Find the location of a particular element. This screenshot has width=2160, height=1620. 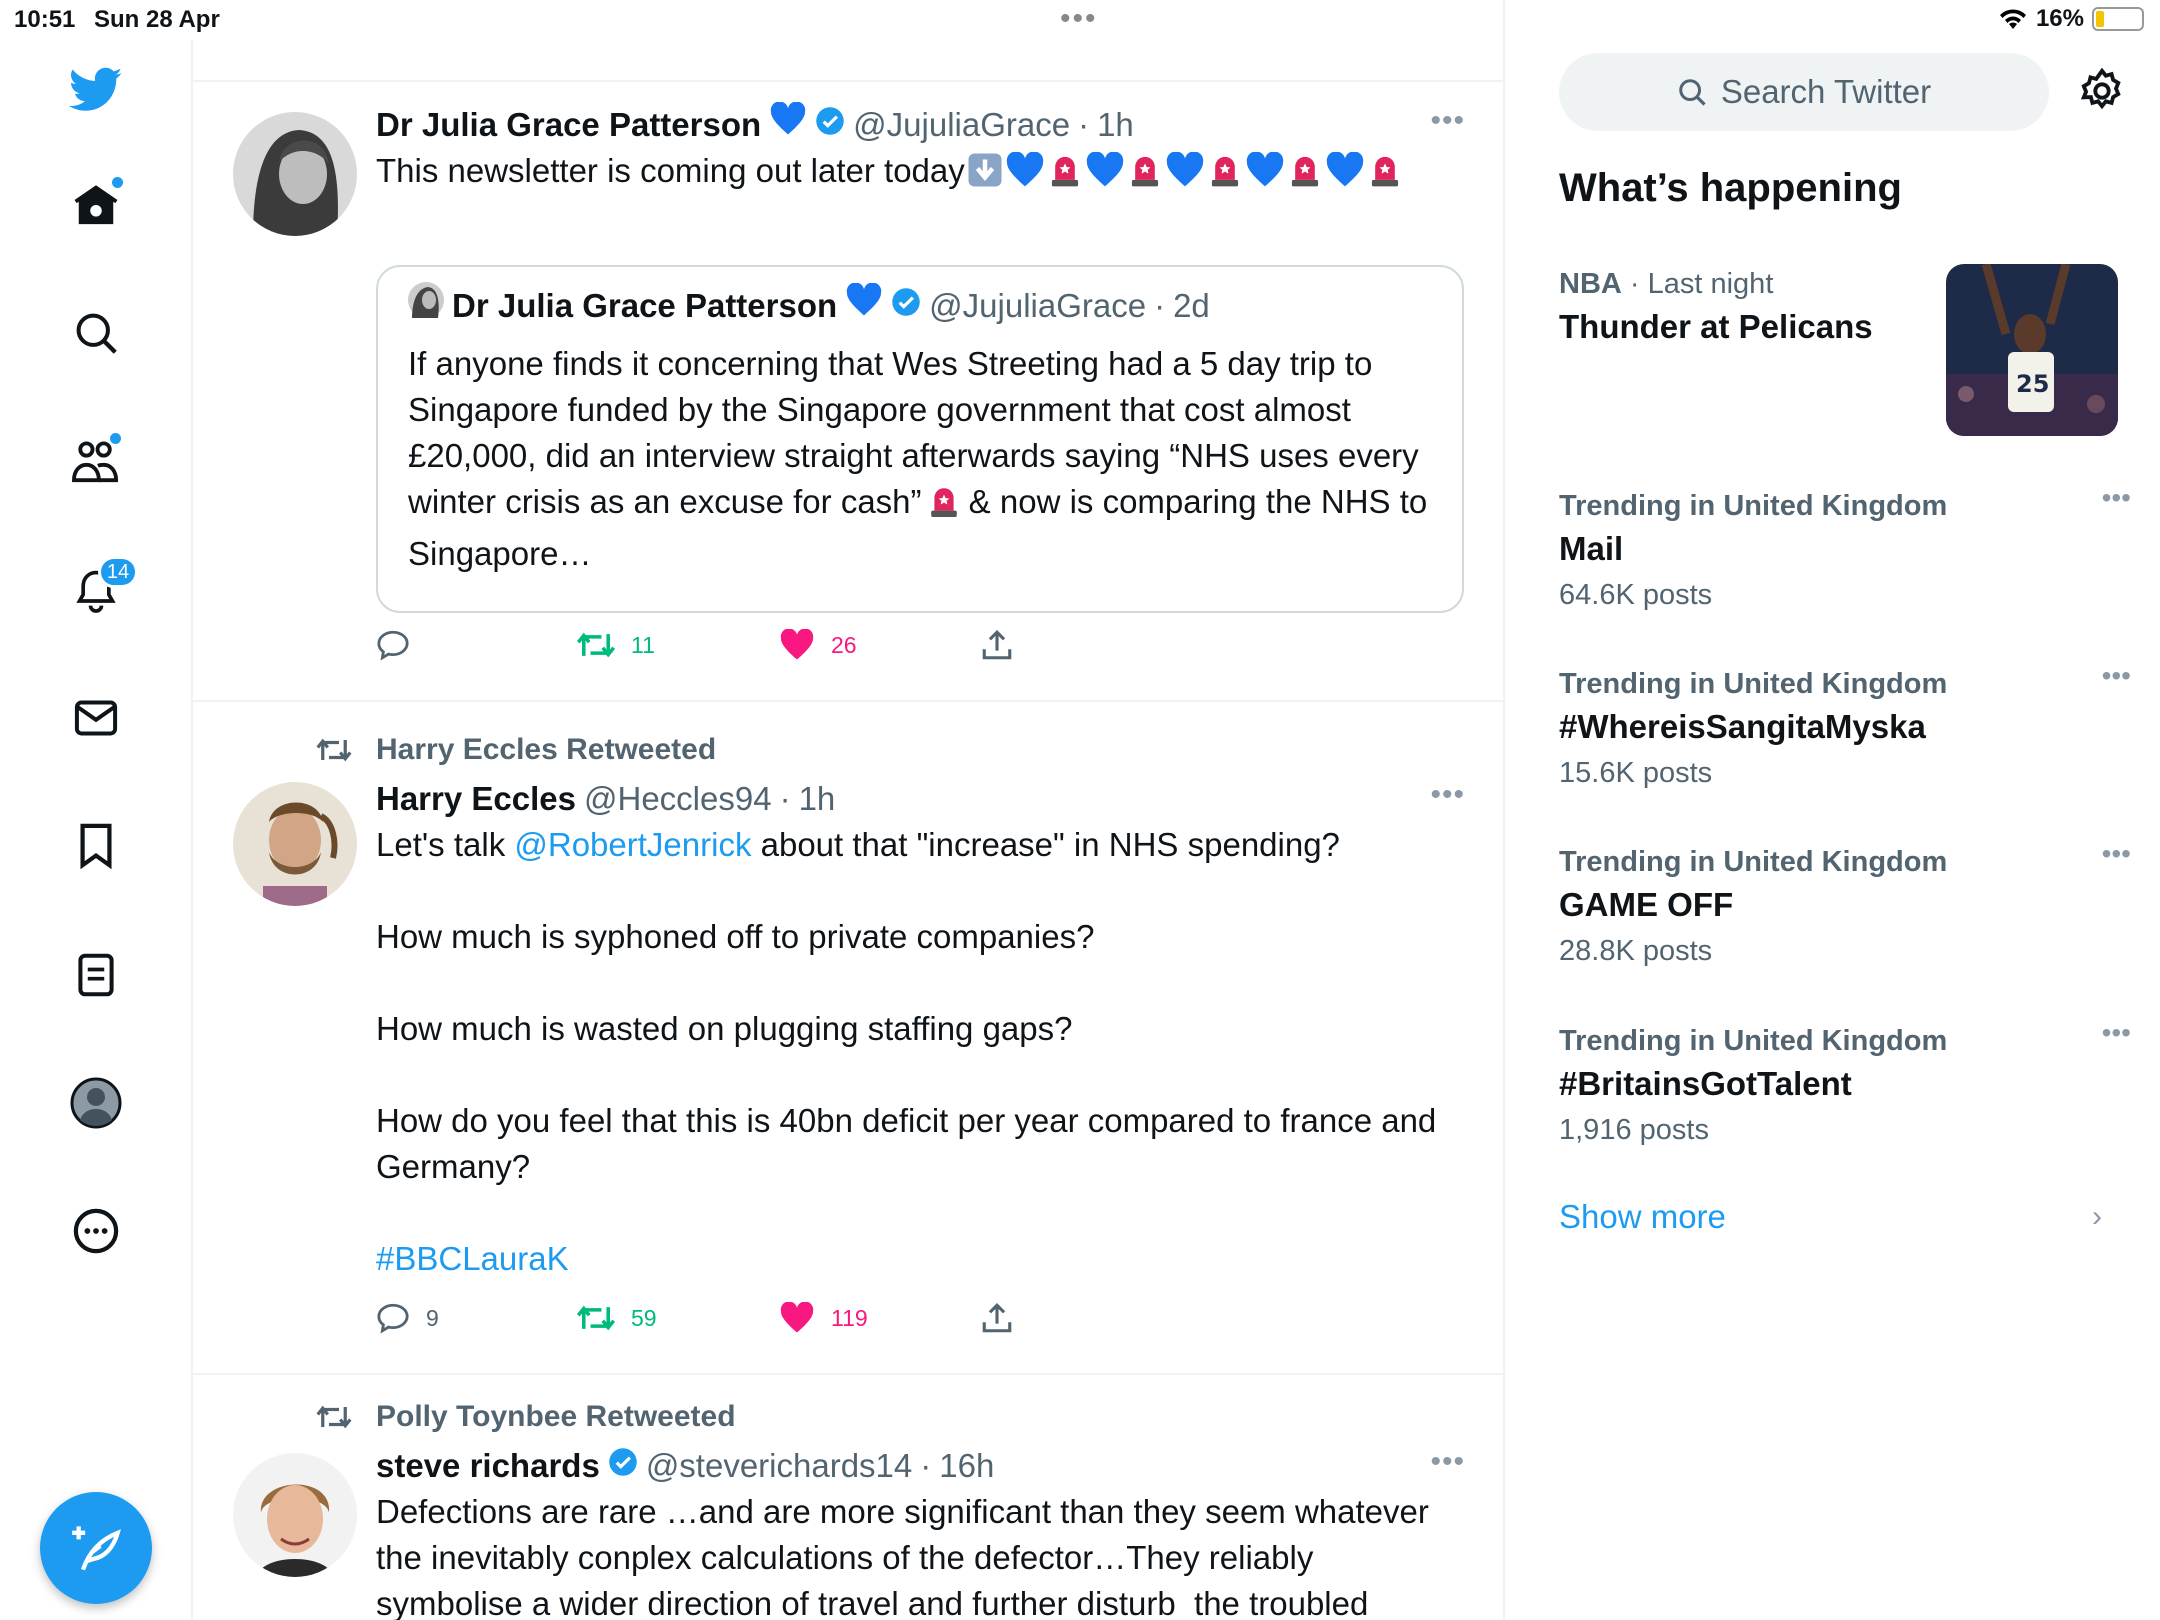

reply-icon is located at coordinates (393, 1318).